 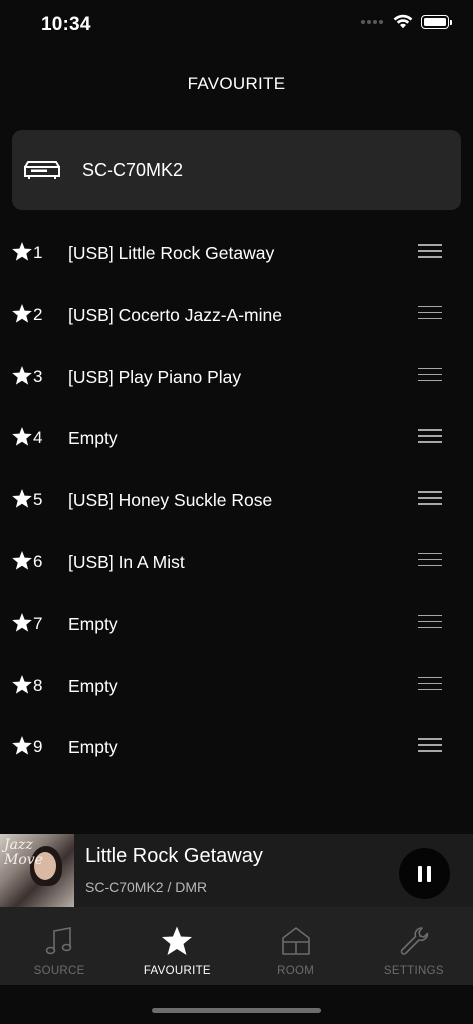 What do you see at coordinates (236, 438) in the screenshot?
I see `favourite-row: 4 Empty` at bounding box center [236, 438].